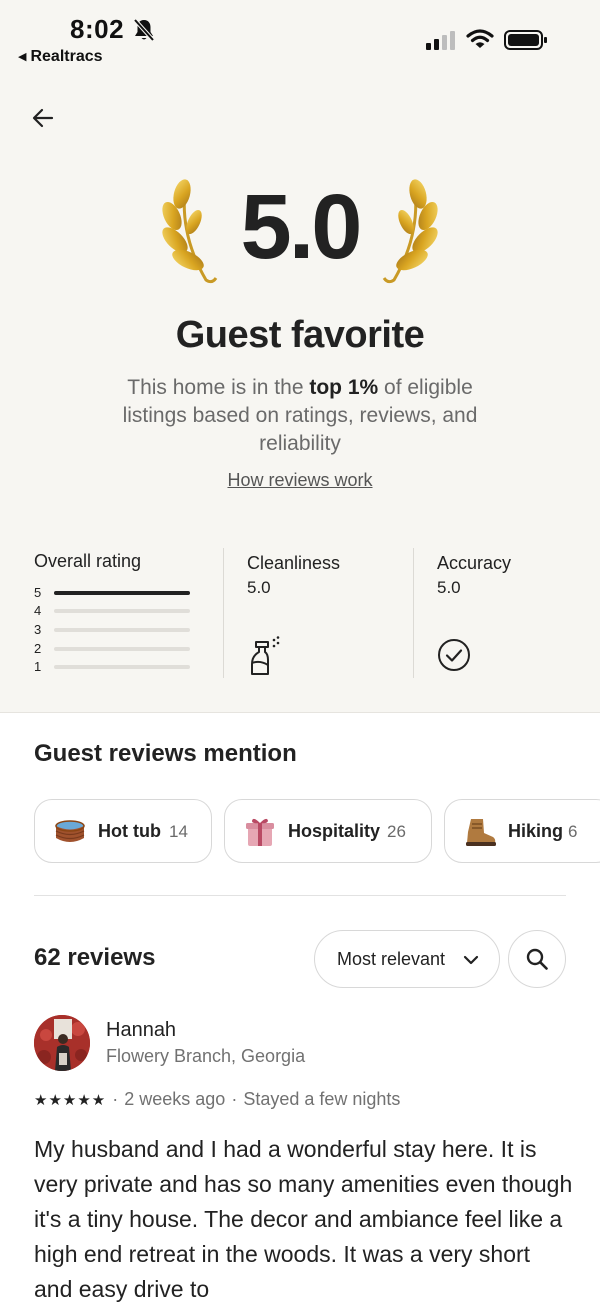 This screenshot has height=1307, width=600. I want to click on sort-label: Most relevant, so click(391, 959).